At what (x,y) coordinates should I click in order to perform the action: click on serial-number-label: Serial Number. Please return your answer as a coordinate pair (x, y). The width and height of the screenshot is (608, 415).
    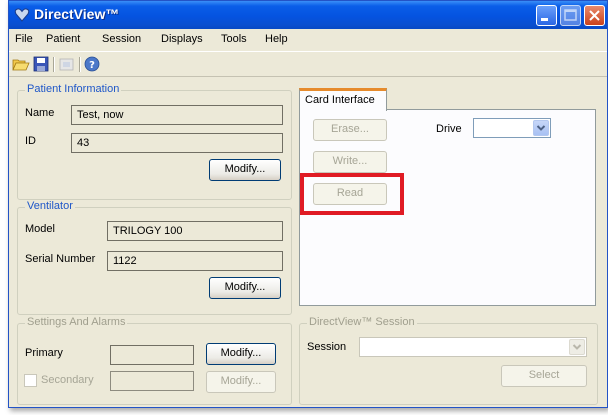
    Looking at the image, I should click on (60, 259).